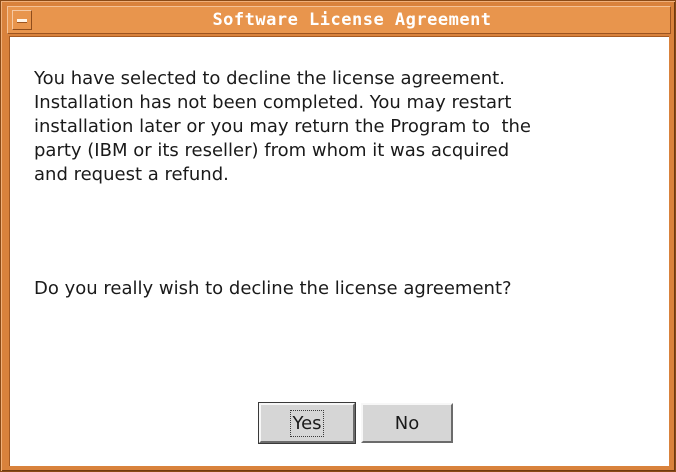 Image resolution: width=676 pixels, height=472 pixels. I want to click on window-menu-icon, so click(22, 21).